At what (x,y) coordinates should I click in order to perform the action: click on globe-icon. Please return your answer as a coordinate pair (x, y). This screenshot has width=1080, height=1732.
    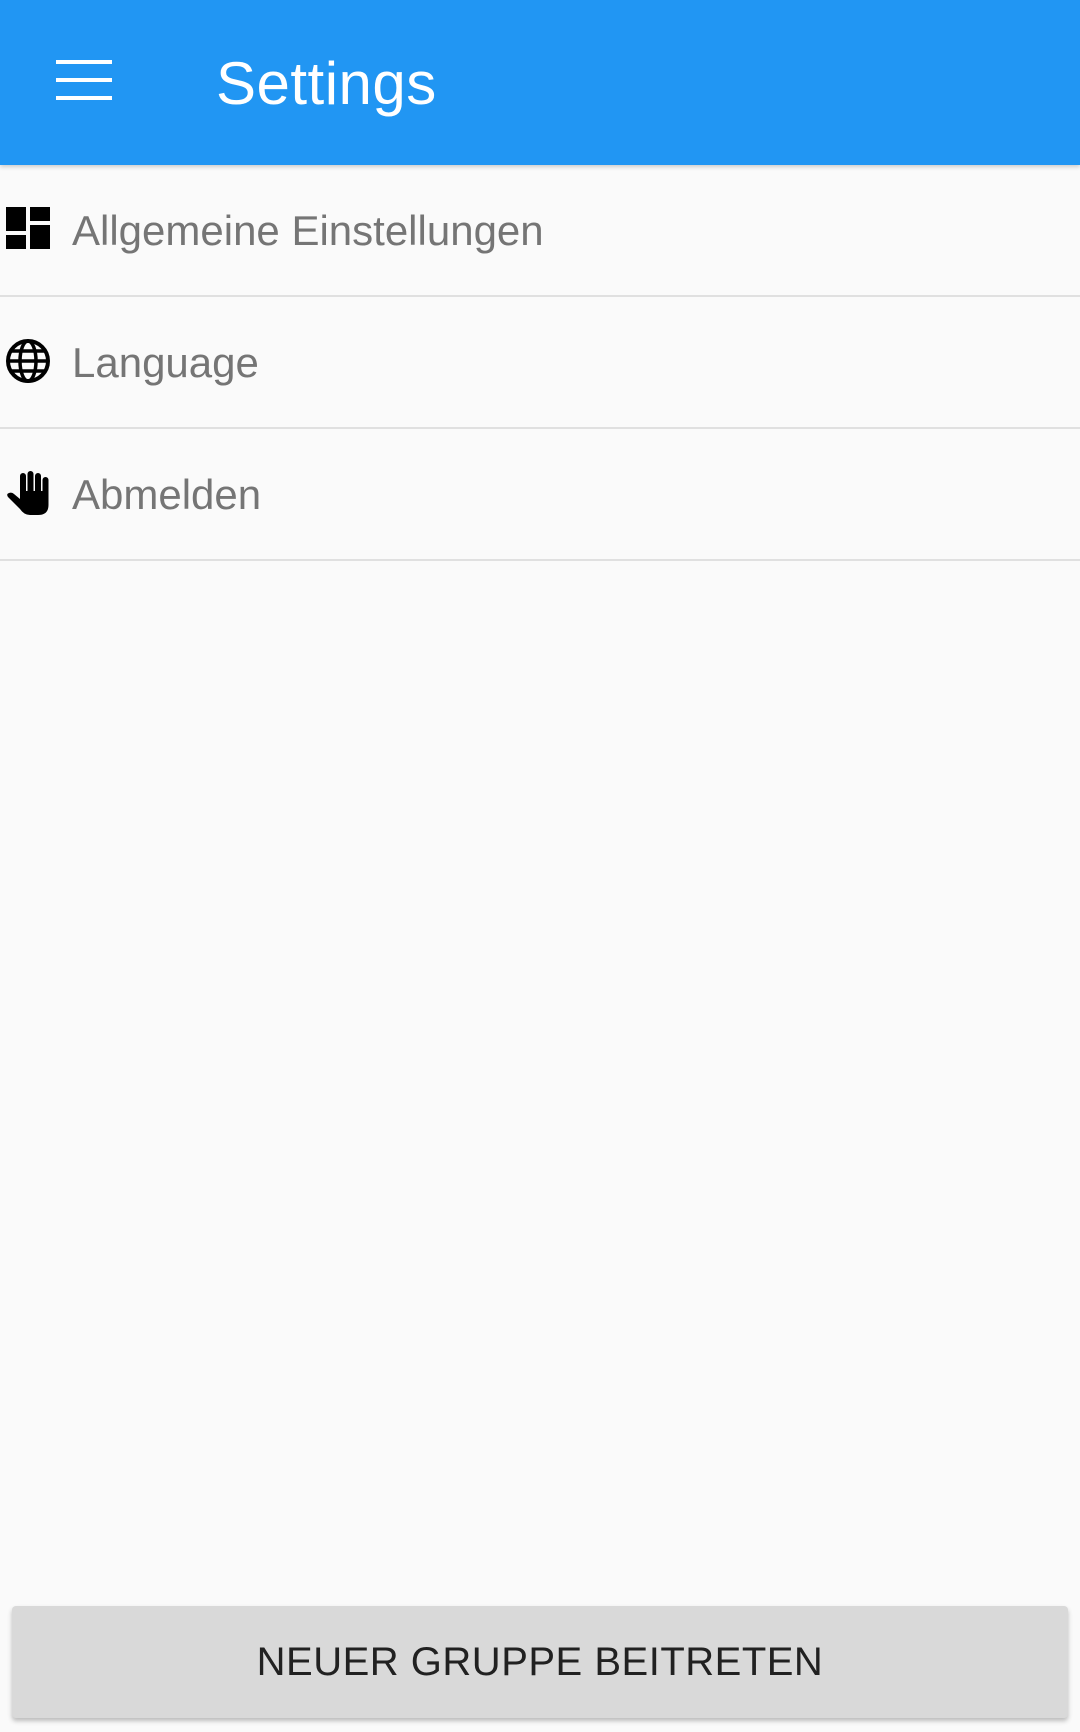
    Looking at the image, I should click on (28, 361).